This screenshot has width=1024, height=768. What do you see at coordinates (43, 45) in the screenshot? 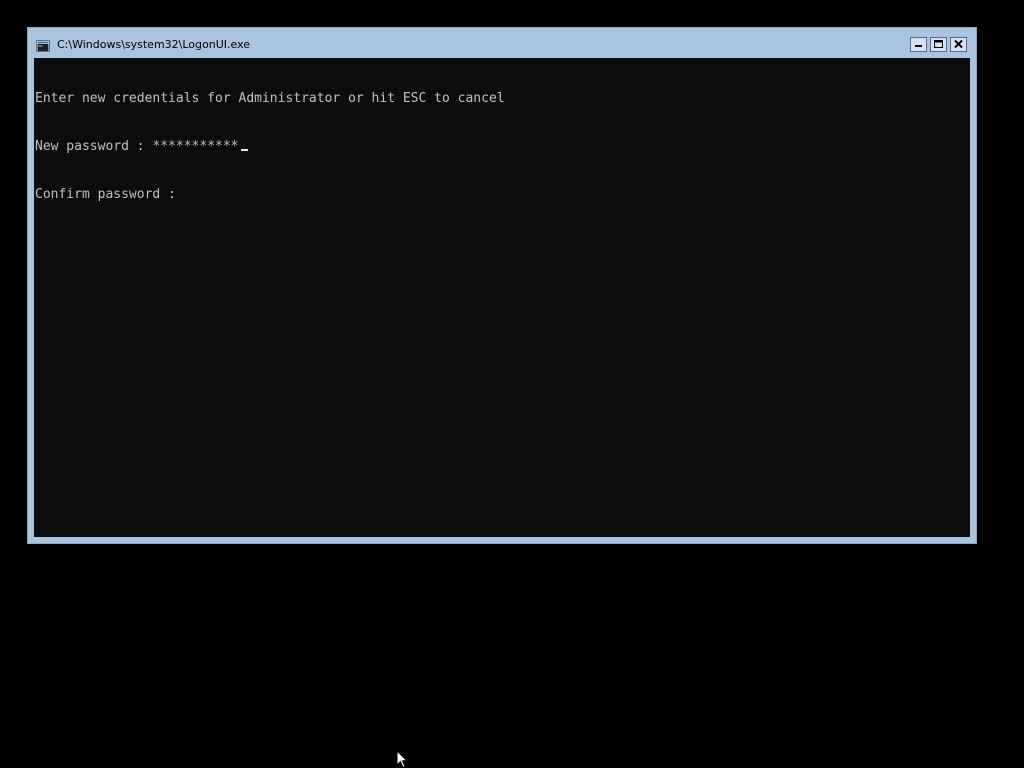
I see `console-icon` at bounding box center [43, 45].